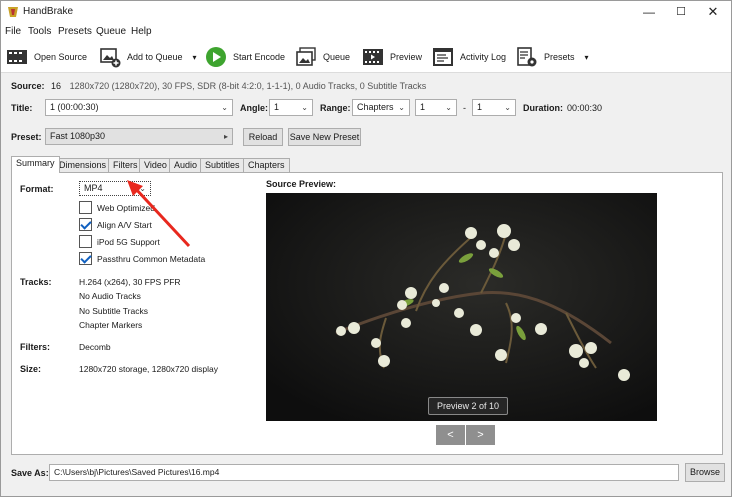 The width and height of the screenshot is (732, 497). Describe the element at coordinates (263, 137) in the screenshot. I see `reload-button: Reload` at that location.